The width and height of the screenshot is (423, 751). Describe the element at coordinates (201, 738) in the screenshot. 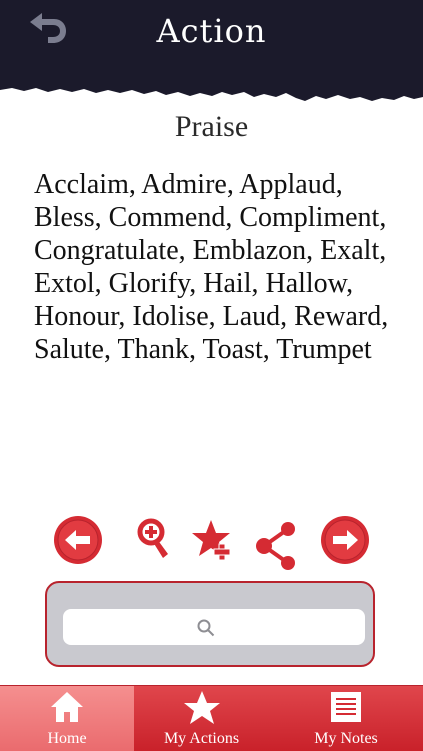

I see `tab-my-actions-label: My Actions` at that location.